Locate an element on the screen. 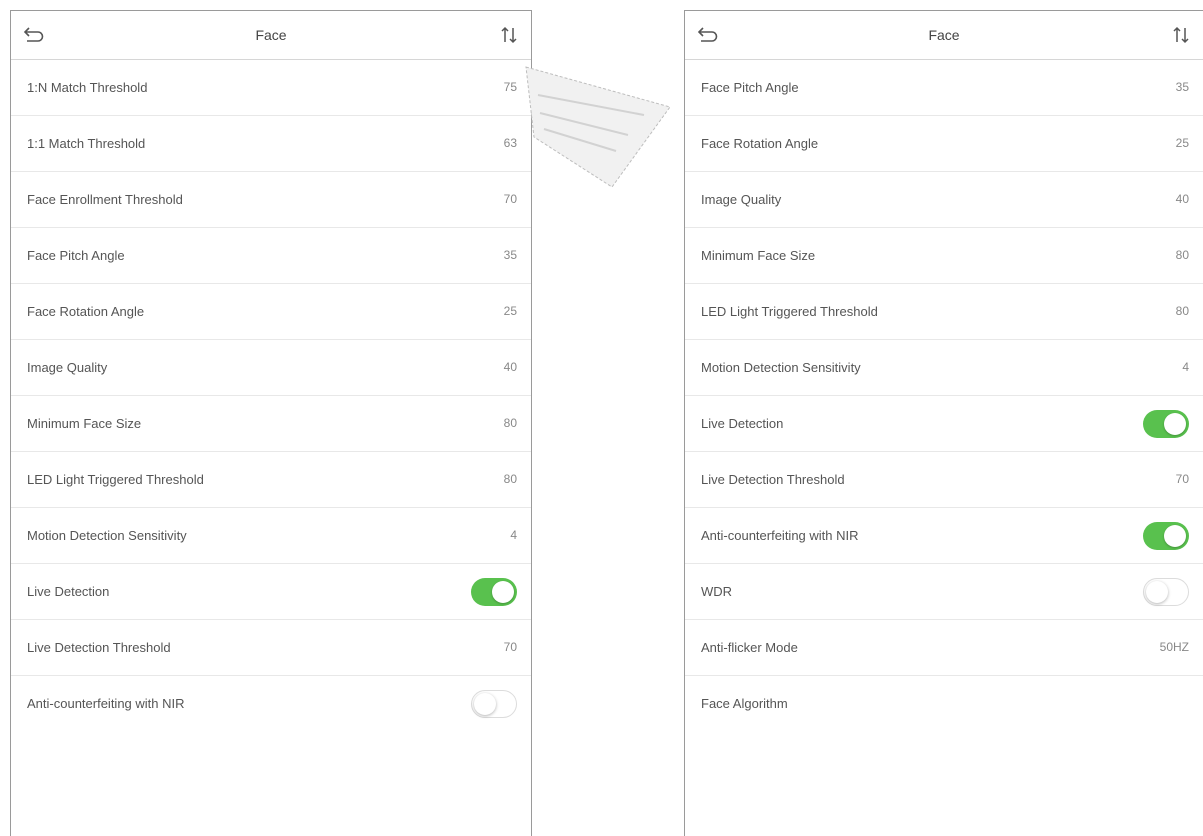  setting-label: Anti-flicker Mode is located at coordinates (749, 647).